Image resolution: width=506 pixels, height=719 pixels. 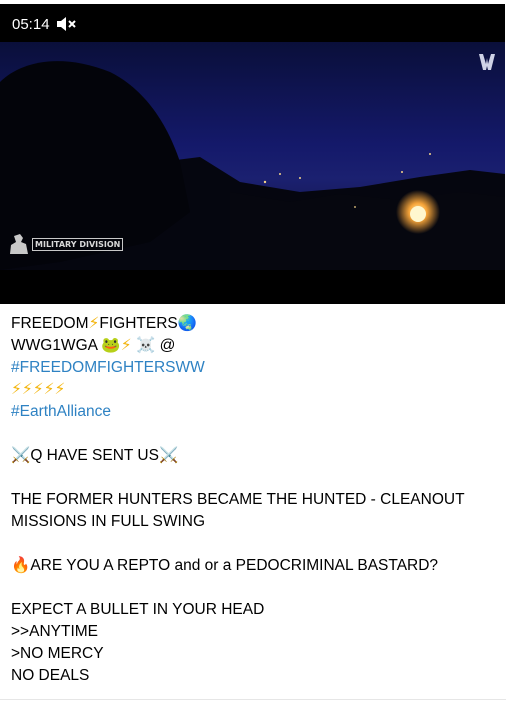 What do you see at coordinates (138, 609) in the screenshot?
I see `caption-line-bullet: EXPECT A BULLET IN YOUR HEAD` at bounding box center [138, 609].